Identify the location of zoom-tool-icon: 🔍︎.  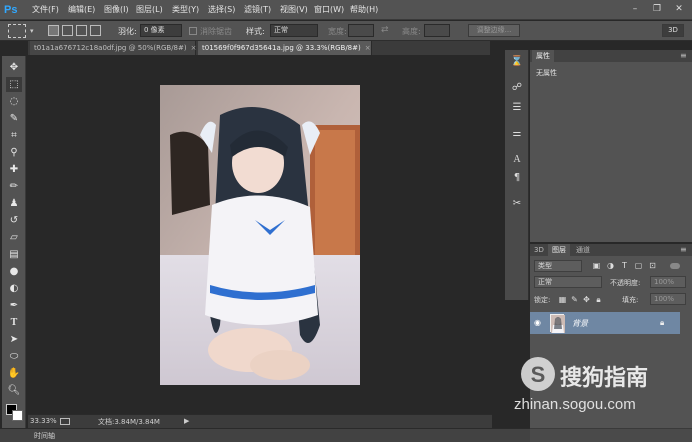
(14, 390).